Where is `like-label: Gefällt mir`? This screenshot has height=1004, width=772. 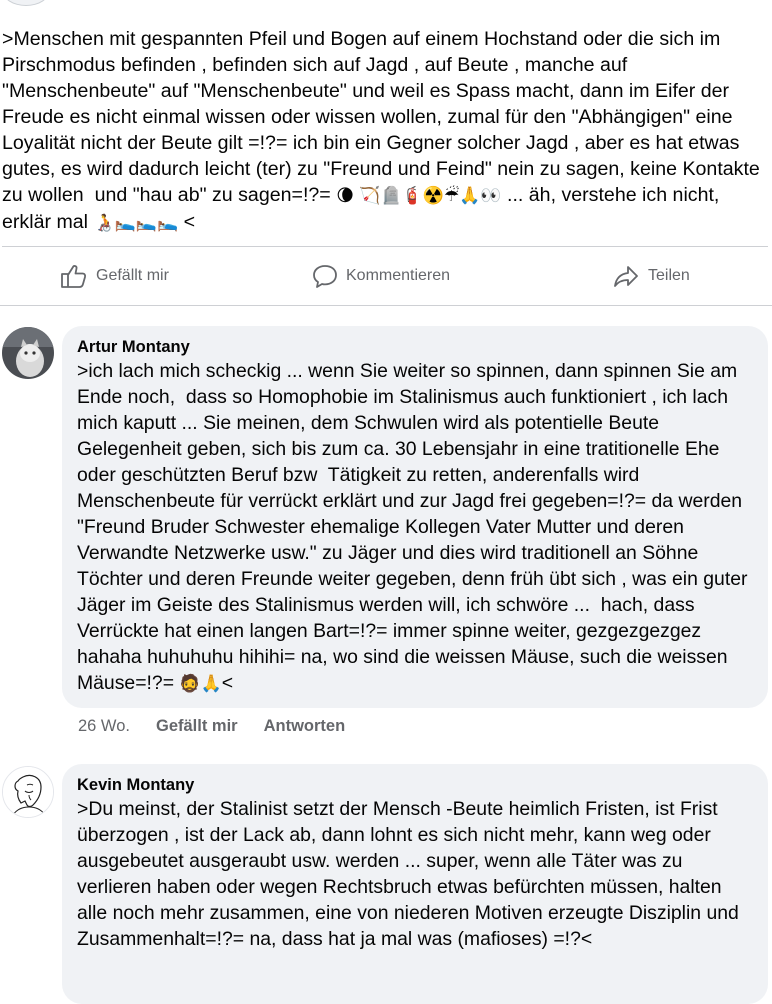 like-label: Gefällt mir is located at coordinates (132, 275).